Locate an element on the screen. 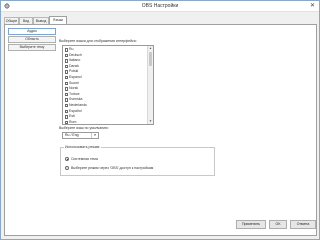 The width and height of the screenshot is (320, 240). list-item-label: Ru is located at coordinates (71, 49).